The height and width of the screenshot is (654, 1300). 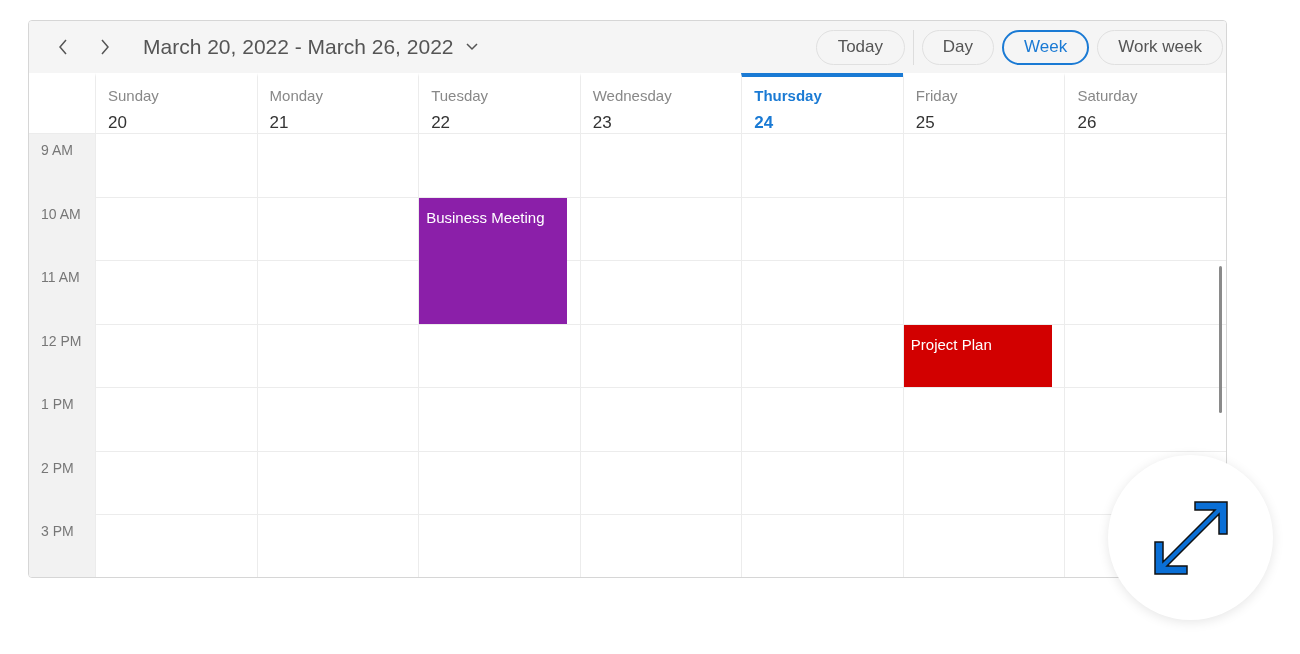 What do you see at coordinates (63, 47) in the screenshot?
I see `chevron-left-icon` at bounding box center [63, 47].